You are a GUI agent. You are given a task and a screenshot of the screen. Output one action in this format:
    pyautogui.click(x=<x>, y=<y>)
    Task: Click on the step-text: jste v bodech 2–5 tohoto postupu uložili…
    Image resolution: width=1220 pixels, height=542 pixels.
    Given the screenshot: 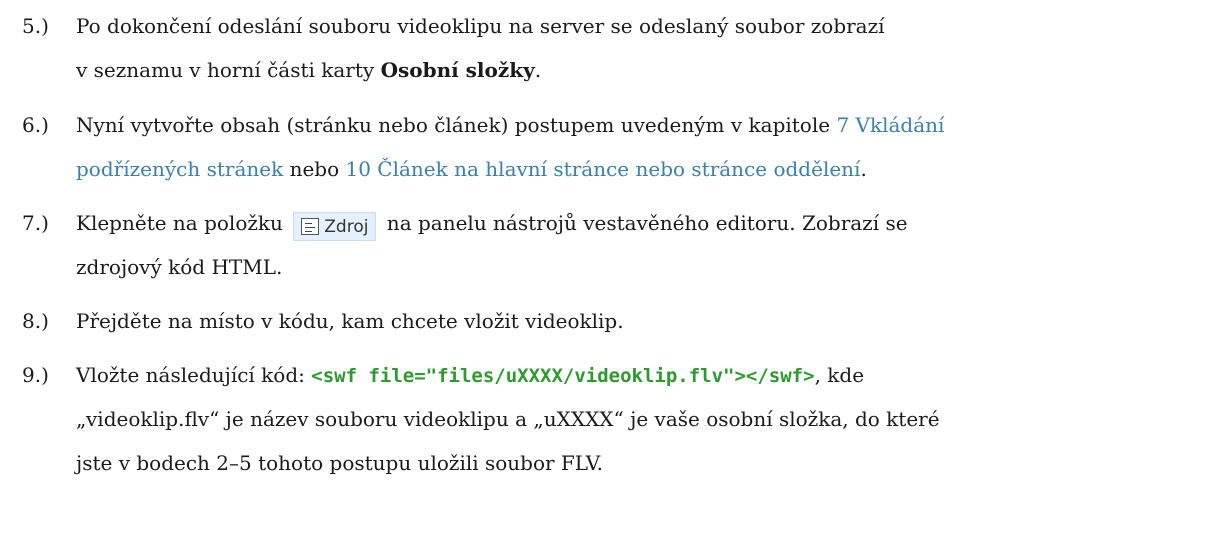 What is the action you would take?
    pyautogui.click(x=340, y=463)
    